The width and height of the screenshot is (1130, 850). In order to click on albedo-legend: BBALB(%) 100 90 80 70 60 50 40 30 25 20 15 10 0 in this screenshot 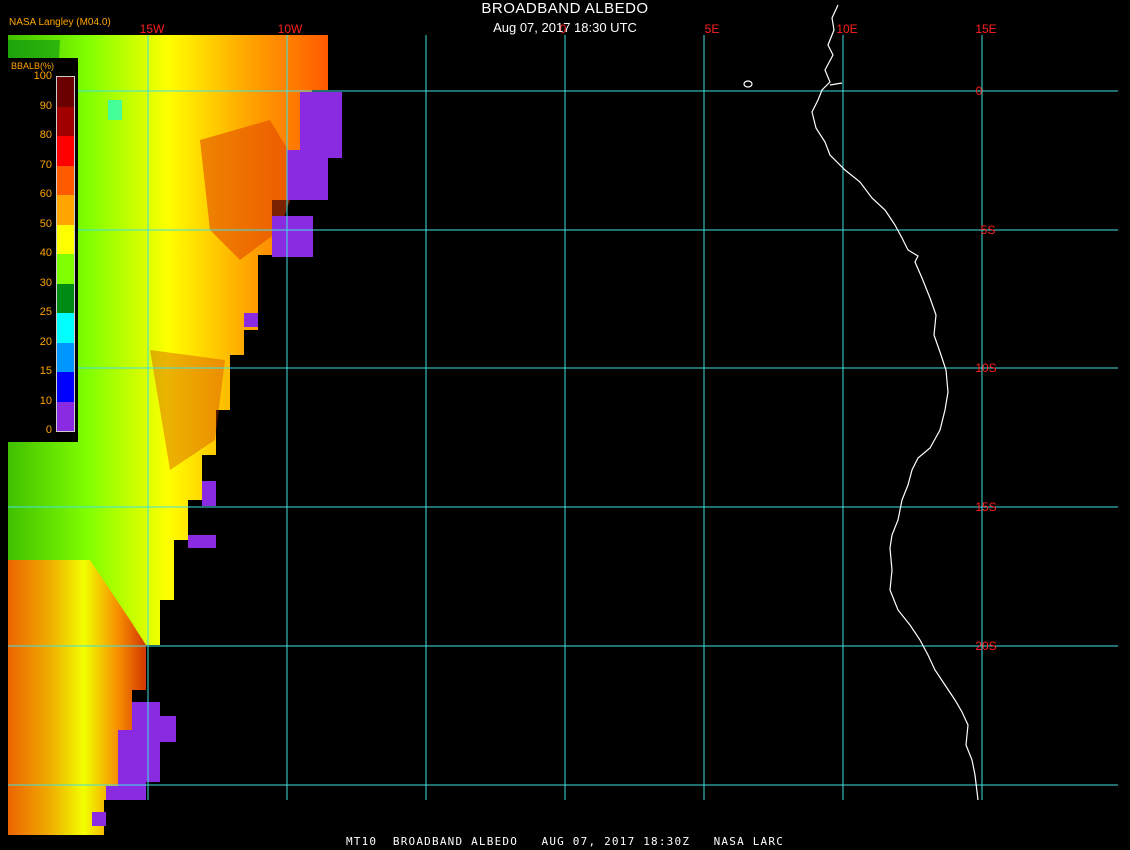, I will do `click(43, 250)`.